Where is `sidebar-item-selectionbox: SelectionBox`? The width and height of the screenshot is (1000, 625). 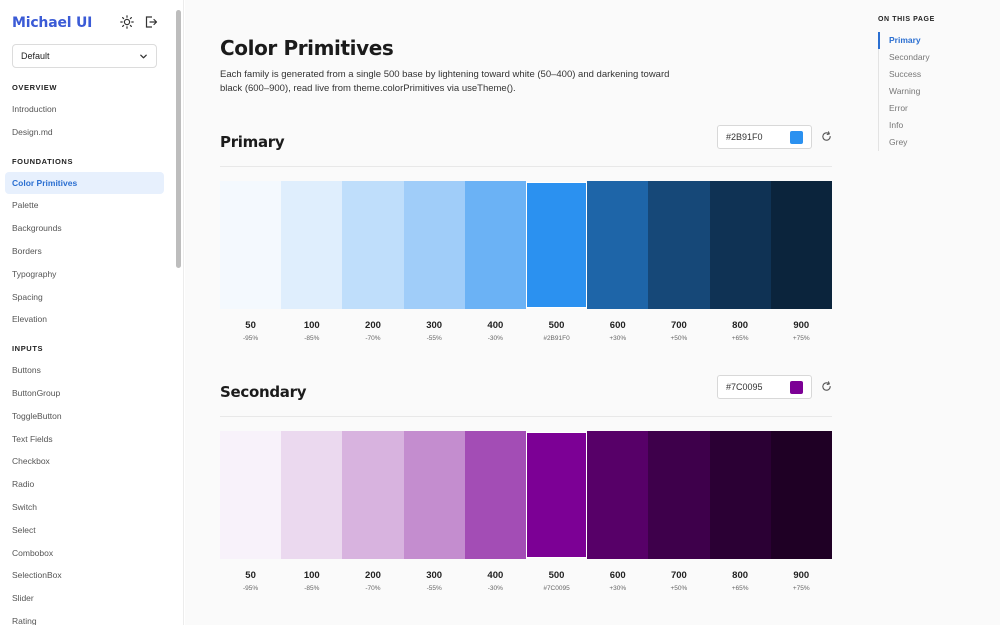
sidebar-item-selectionbox: SelectionBox is located at coordinates (86, 575).